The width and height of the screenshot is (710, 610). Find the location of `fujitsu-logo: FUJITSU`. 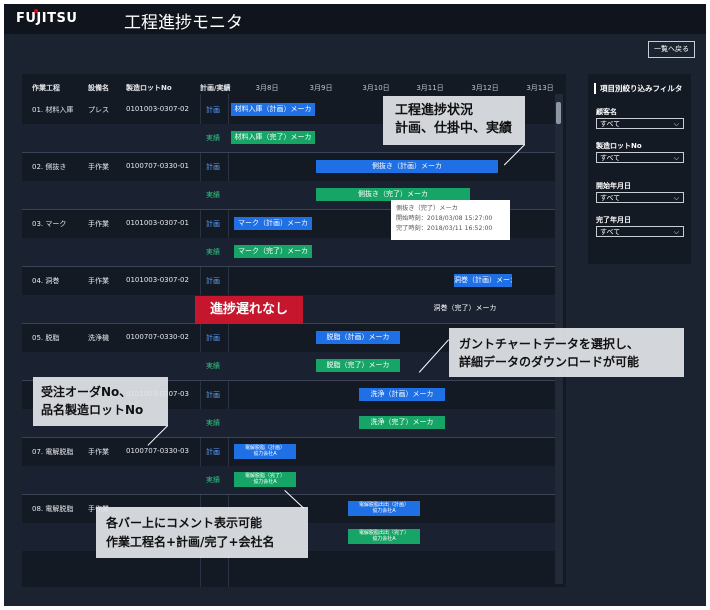

fujitsu-logo: FUJITSU is located at coordinates (47, 18).